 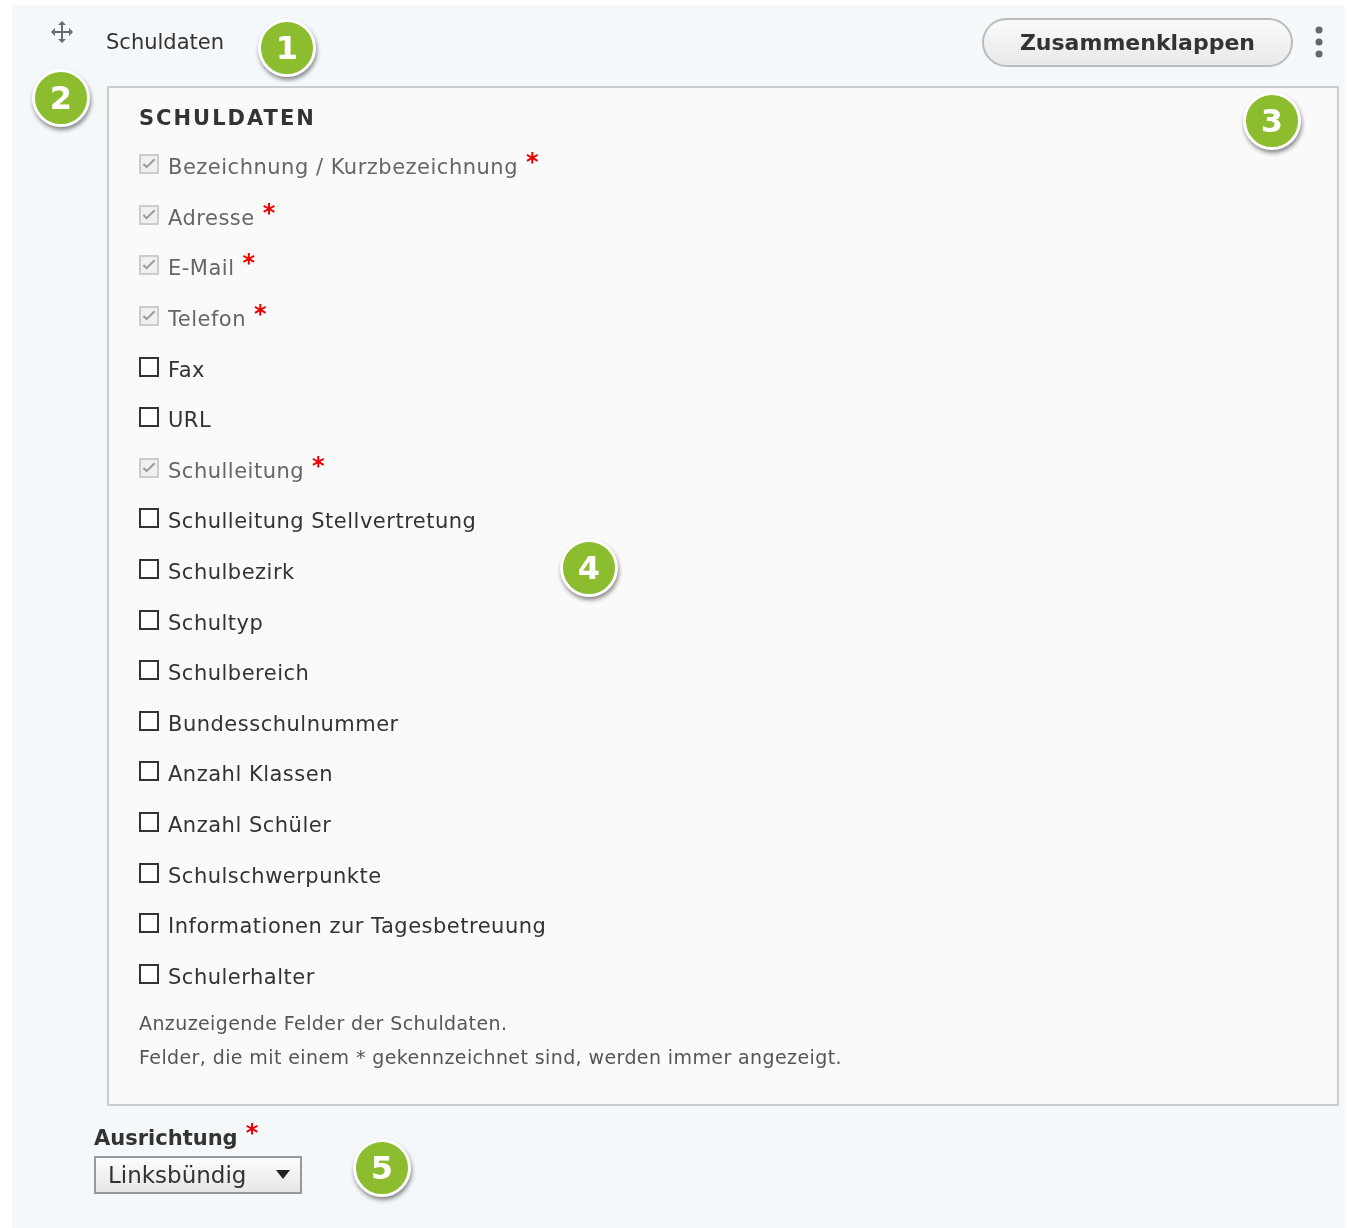 I want to click on description-text: Felder, die mit einem * gekennzeichnet sind, werden immer angezeigt., so click(x=491, y=1058).